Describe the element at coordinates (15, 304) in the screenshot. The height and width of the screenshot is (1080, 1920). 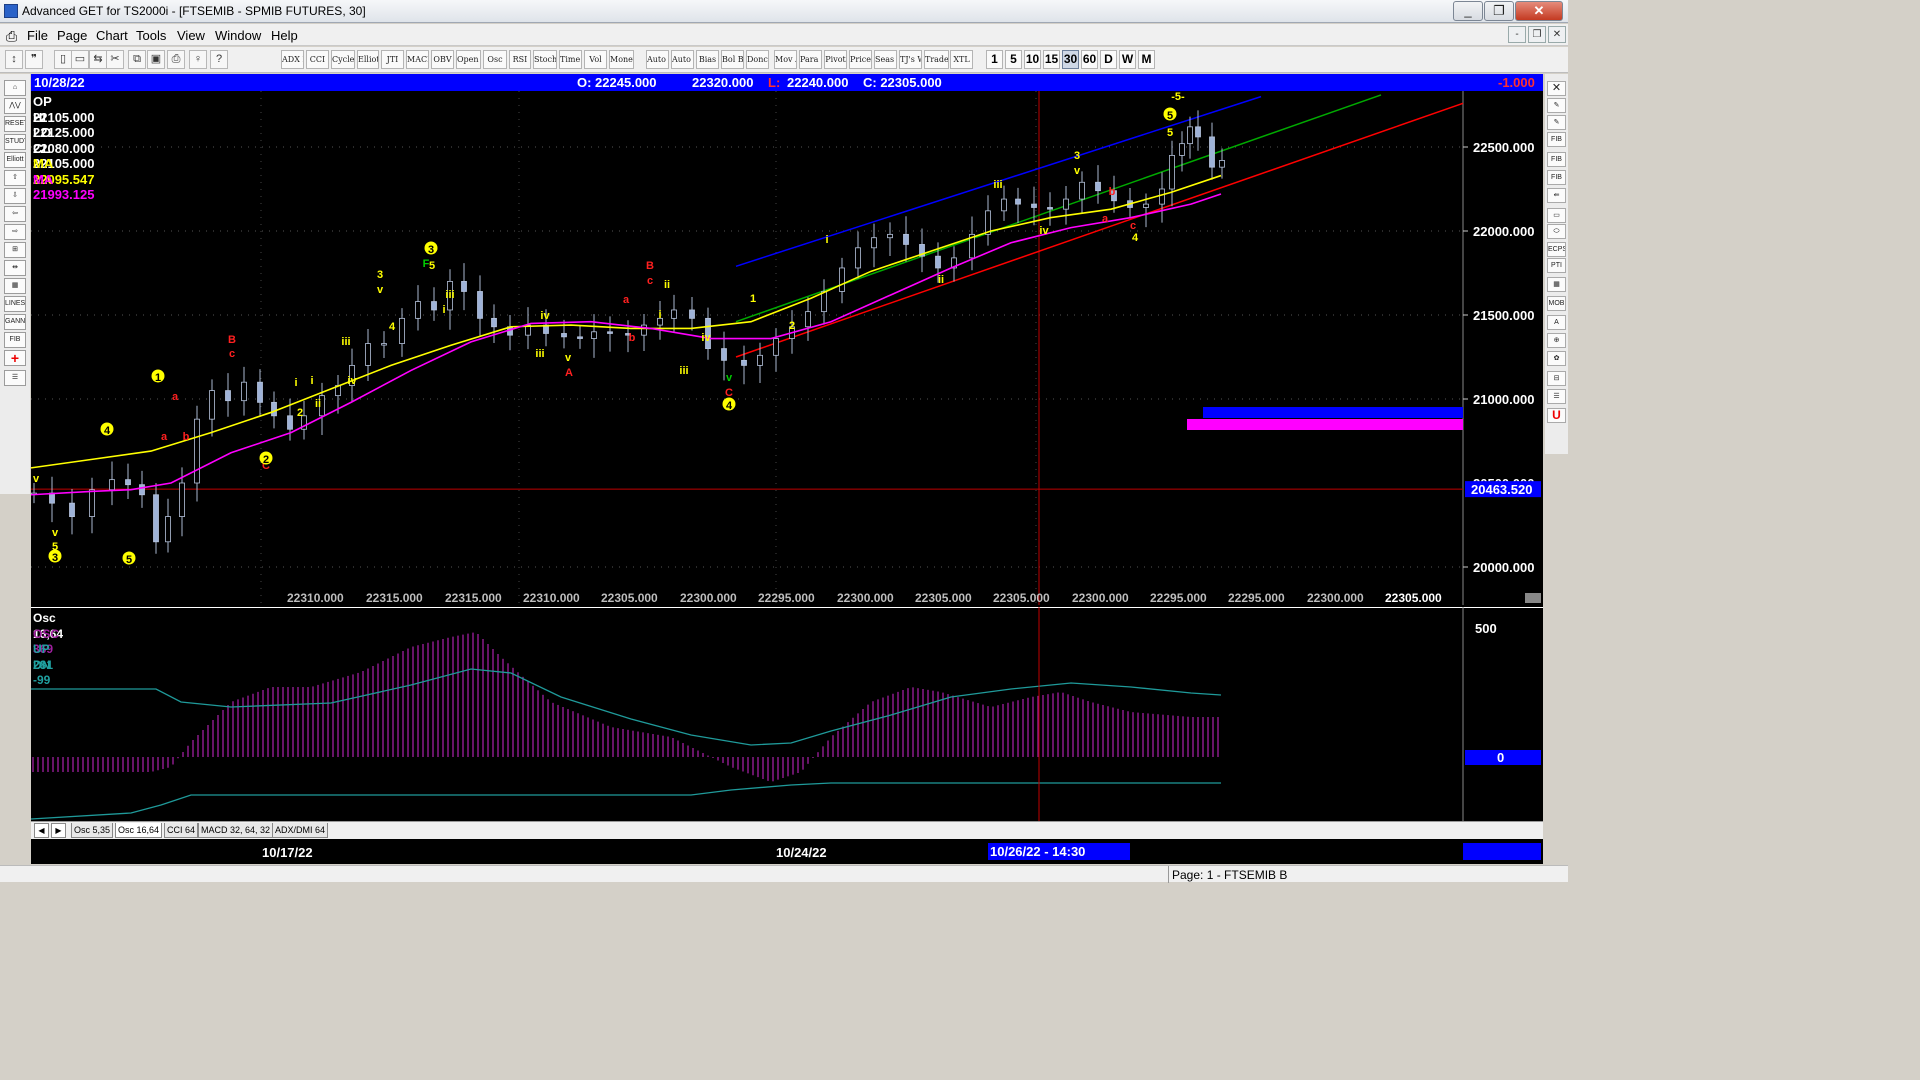
I see `tool-lines-icon: LINES` at that location.